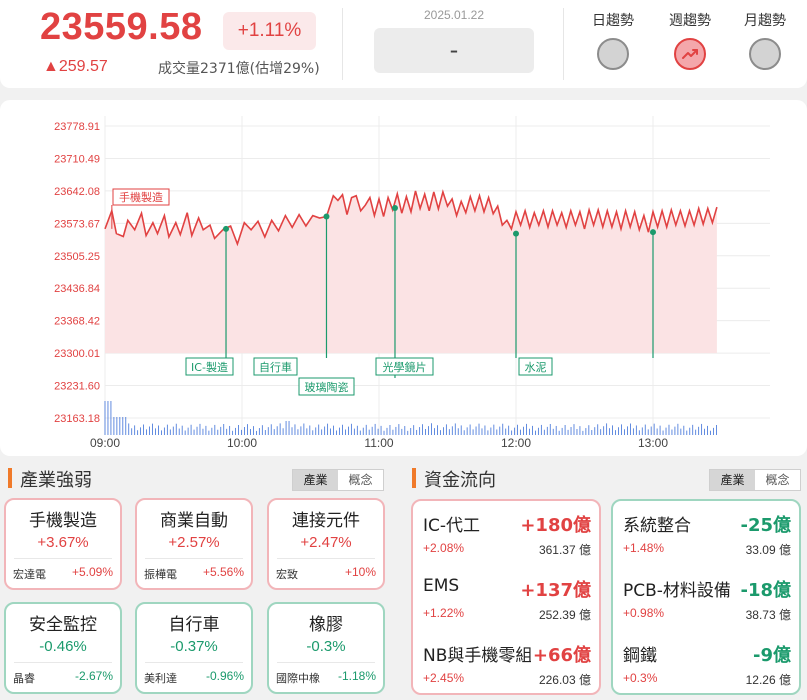  What do you see at coordinates (287, 574) in the screenshot?
I see `lead-stock-name: 宏致` at bounding box center [287, 574].